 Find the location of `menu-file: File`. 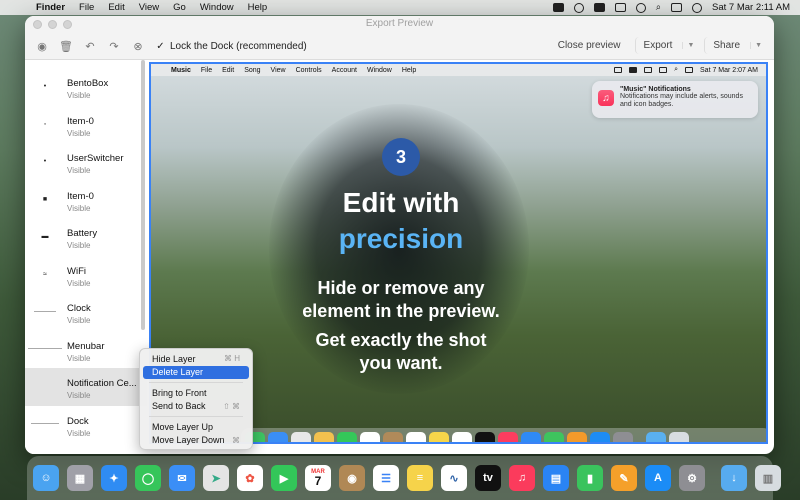

menu-file: File is located at coordinates (86, 7).